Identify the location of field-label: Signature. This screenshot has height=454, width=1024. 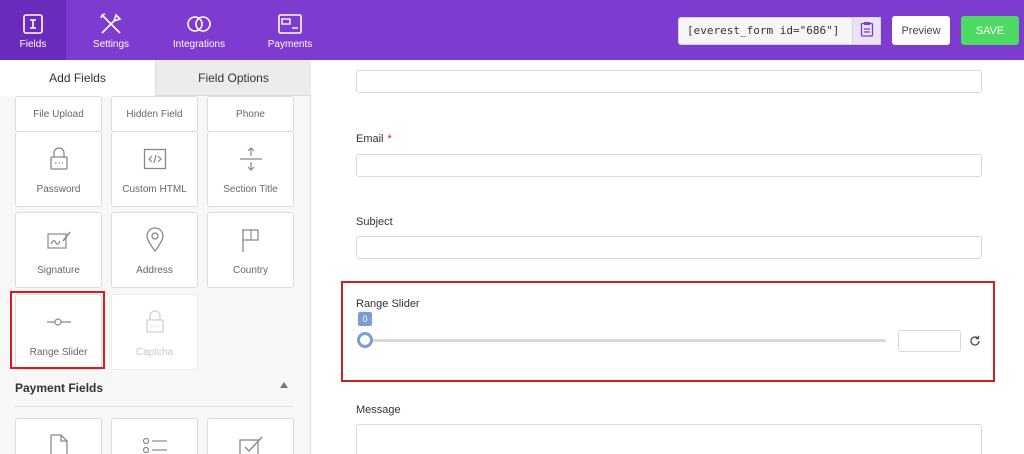
(58, 270).